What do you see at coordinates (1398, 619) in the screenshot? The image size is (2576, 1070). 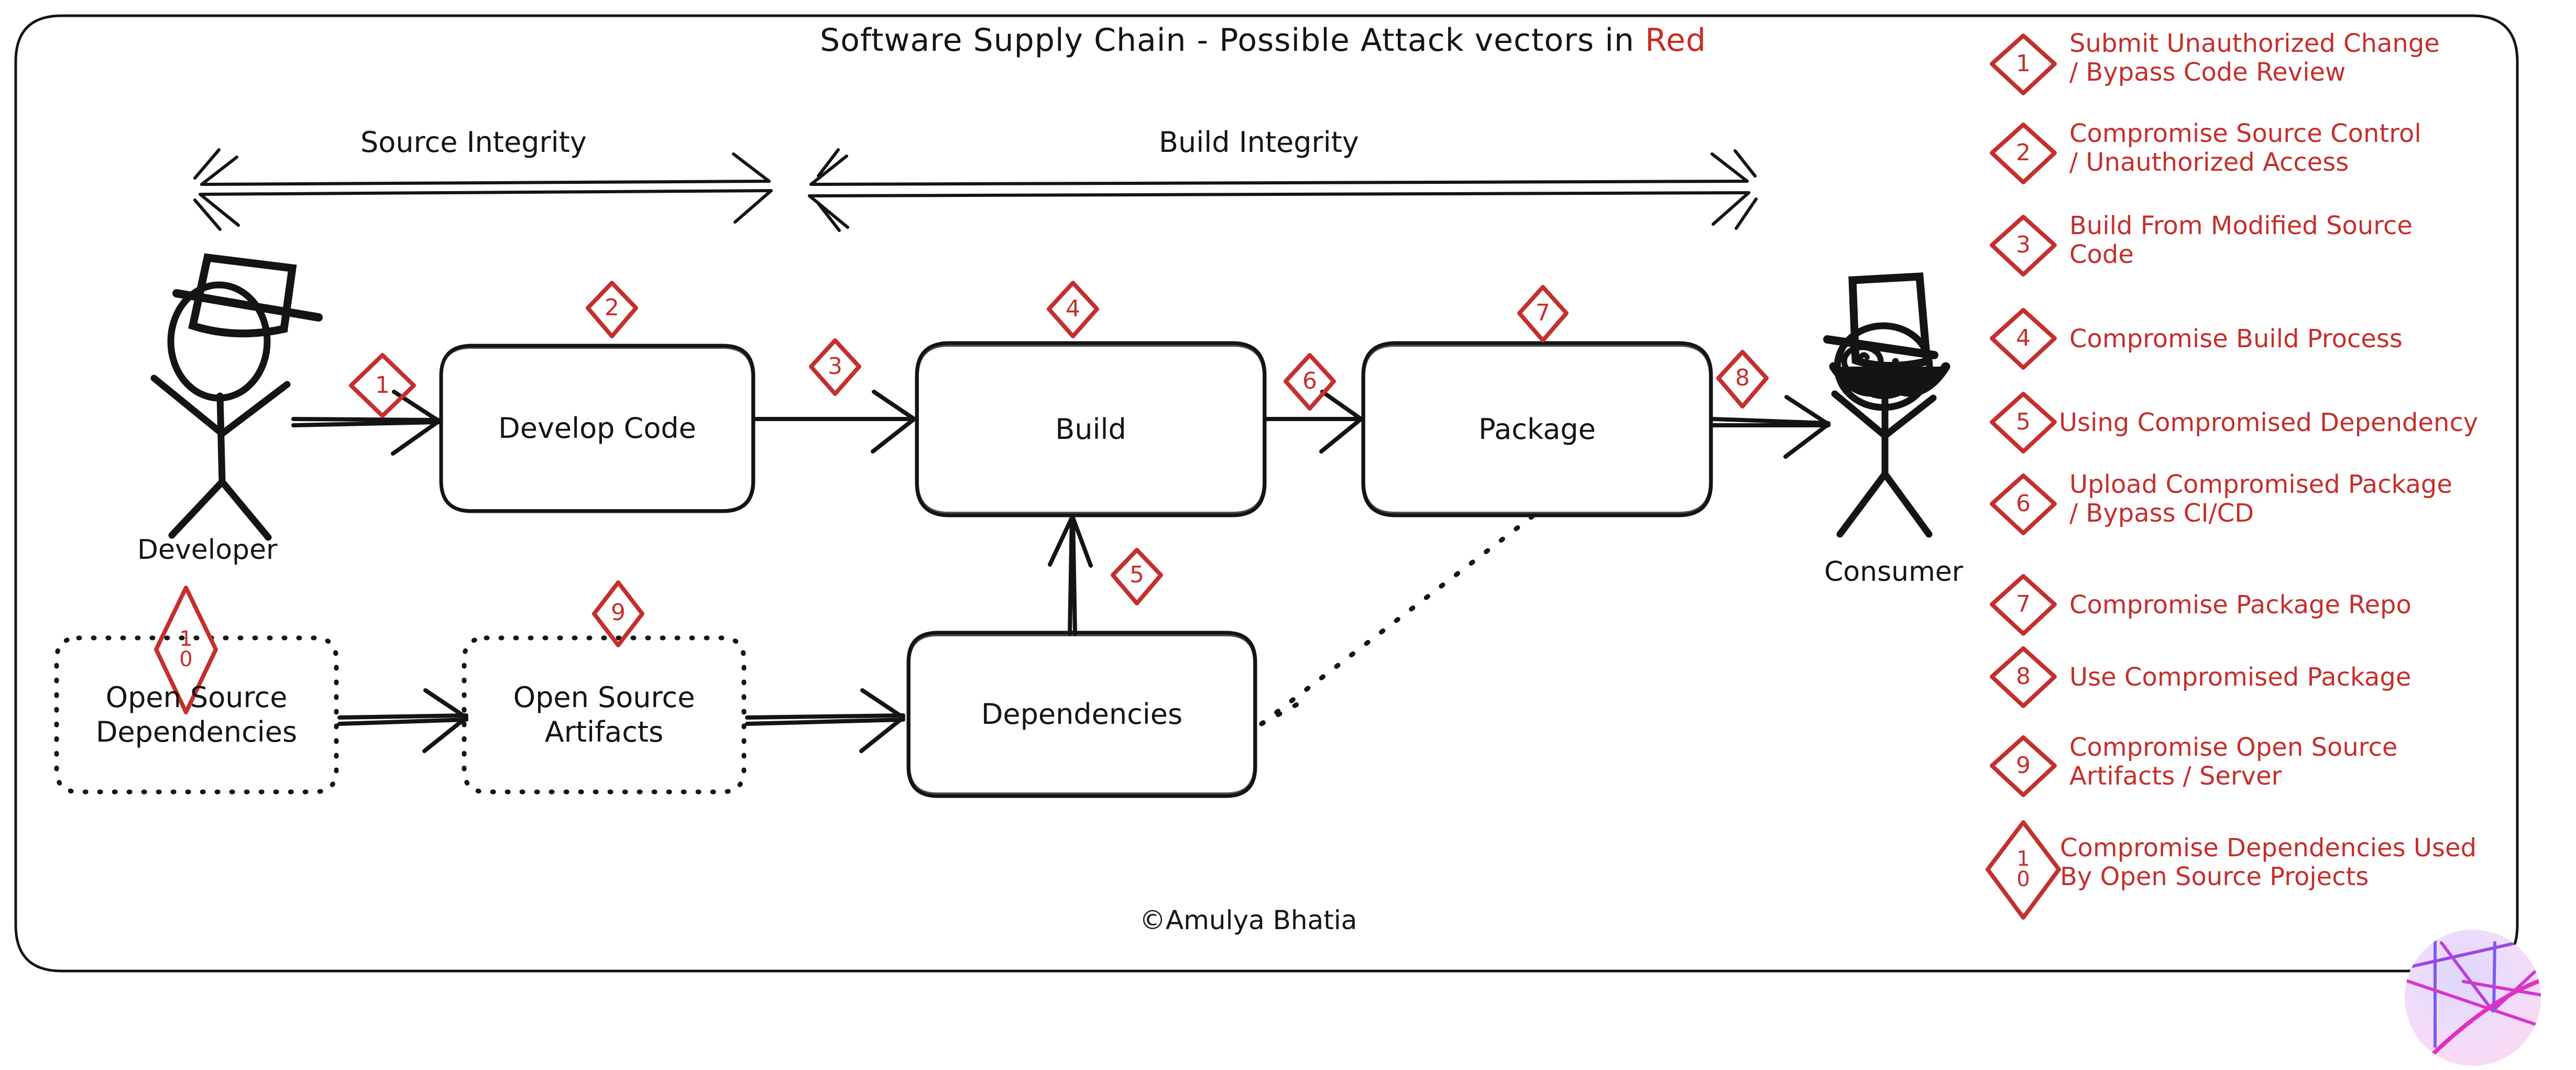 I see `dotted-link-package-to-dependencies` at bounding box center [1398, 619].